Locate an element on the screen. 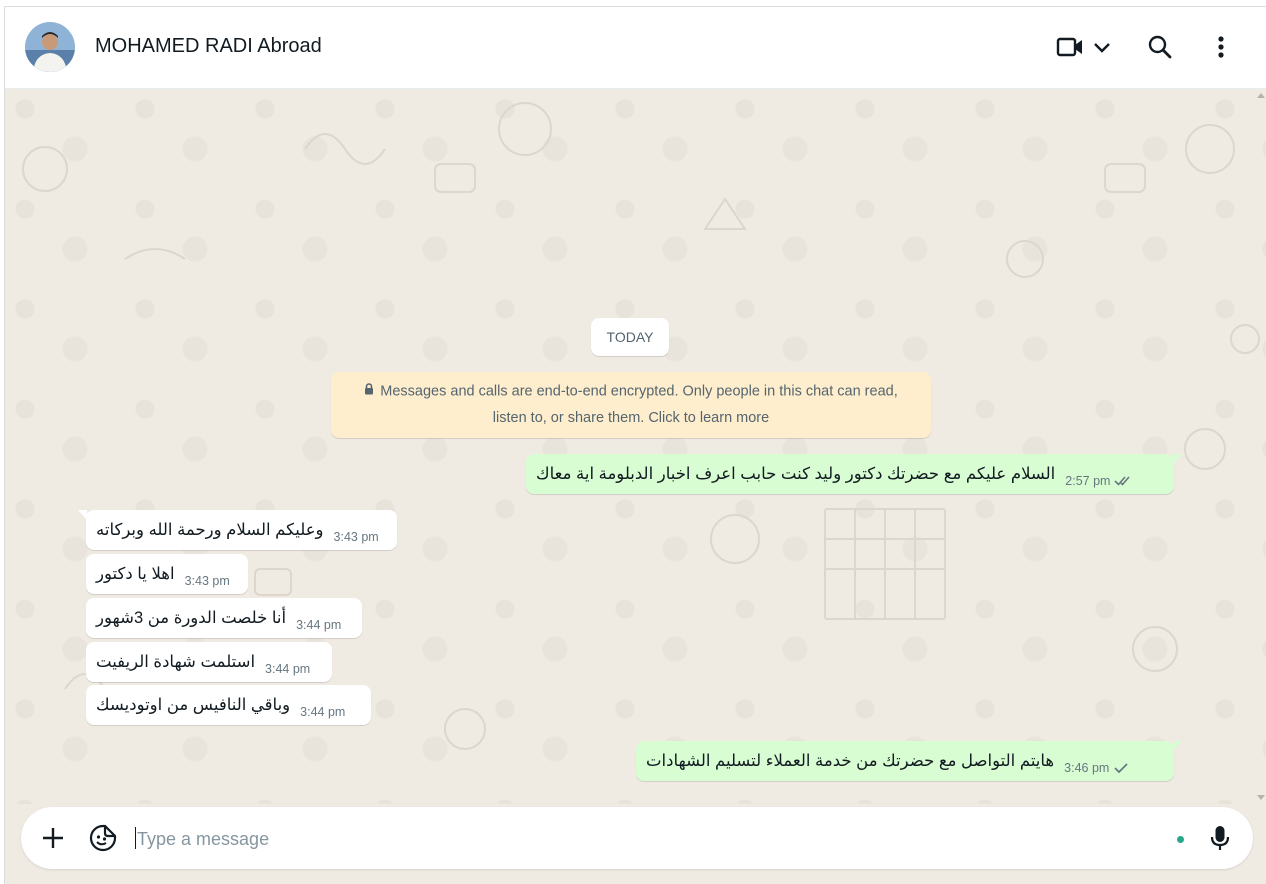 The image size is (1266, 884). status-dot is located at coordinates (1180, 839).